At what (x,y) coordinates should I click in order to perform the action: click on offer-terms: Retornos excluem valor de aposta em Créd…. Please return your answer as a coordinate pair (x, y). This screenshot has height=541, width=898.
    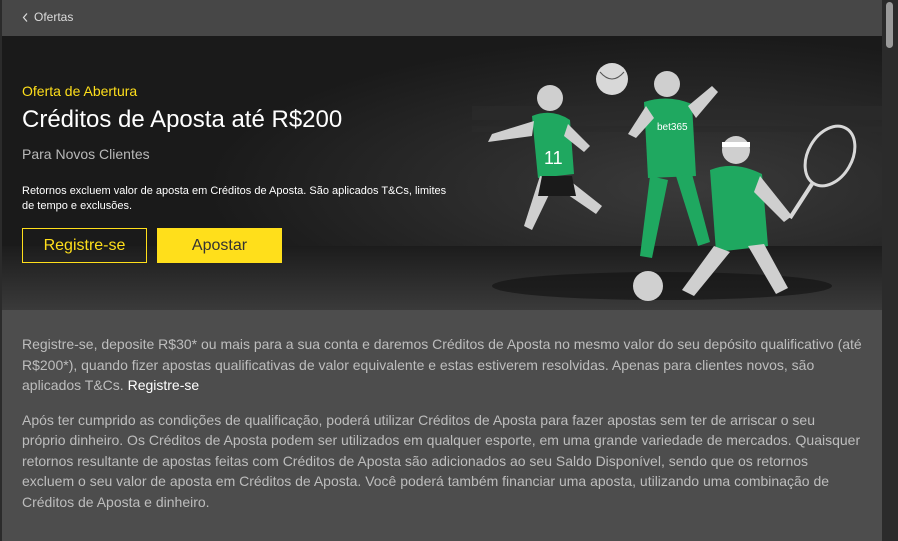
    Looking at the image, I should click on (234, 198).